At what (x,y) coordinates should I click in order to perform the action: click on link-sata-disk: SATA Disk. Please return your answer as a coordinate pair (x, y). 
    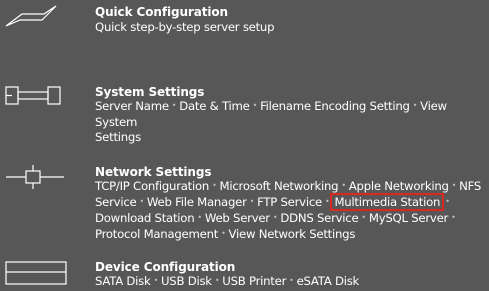
    Looking at the image, I should click on (123, 281).